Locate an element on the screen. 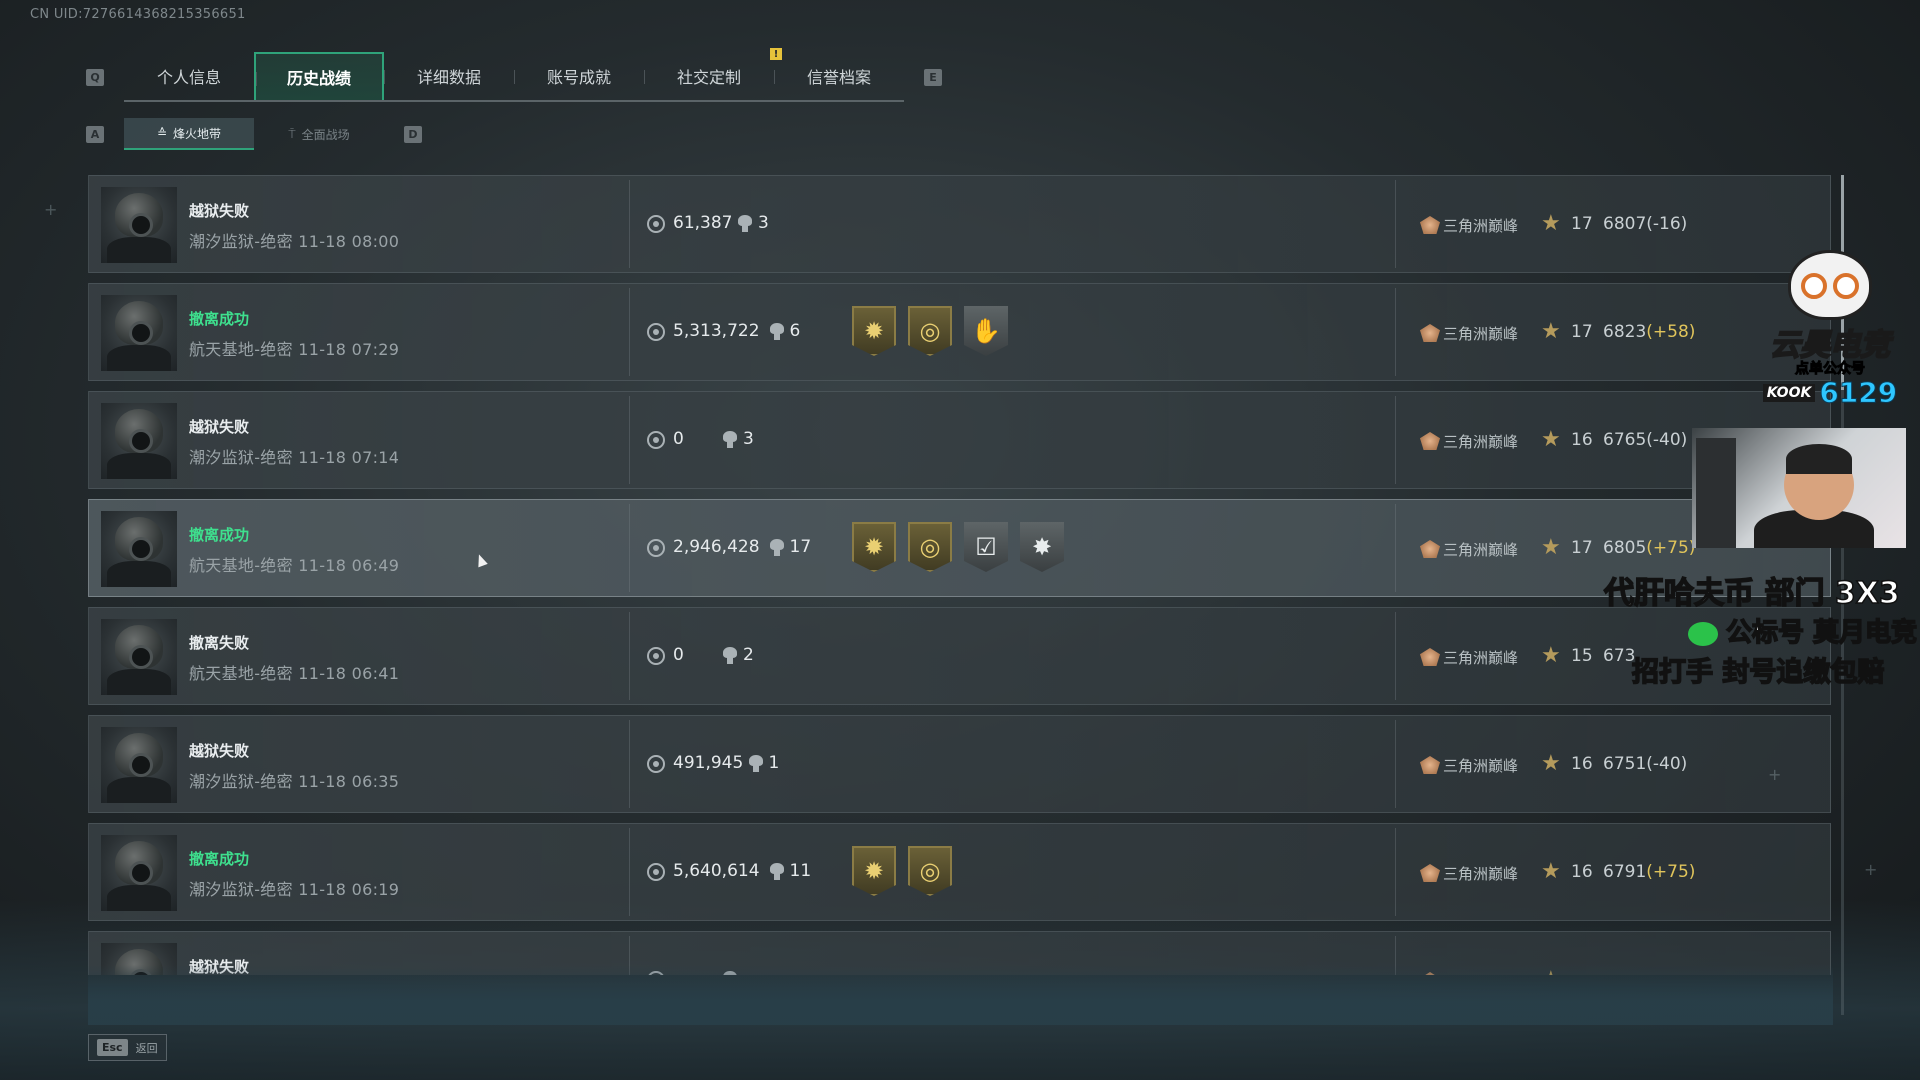 This screenshot has width=1920, height=1080. rank-score: 6823(+58) is located at coordinates (1649, 332).